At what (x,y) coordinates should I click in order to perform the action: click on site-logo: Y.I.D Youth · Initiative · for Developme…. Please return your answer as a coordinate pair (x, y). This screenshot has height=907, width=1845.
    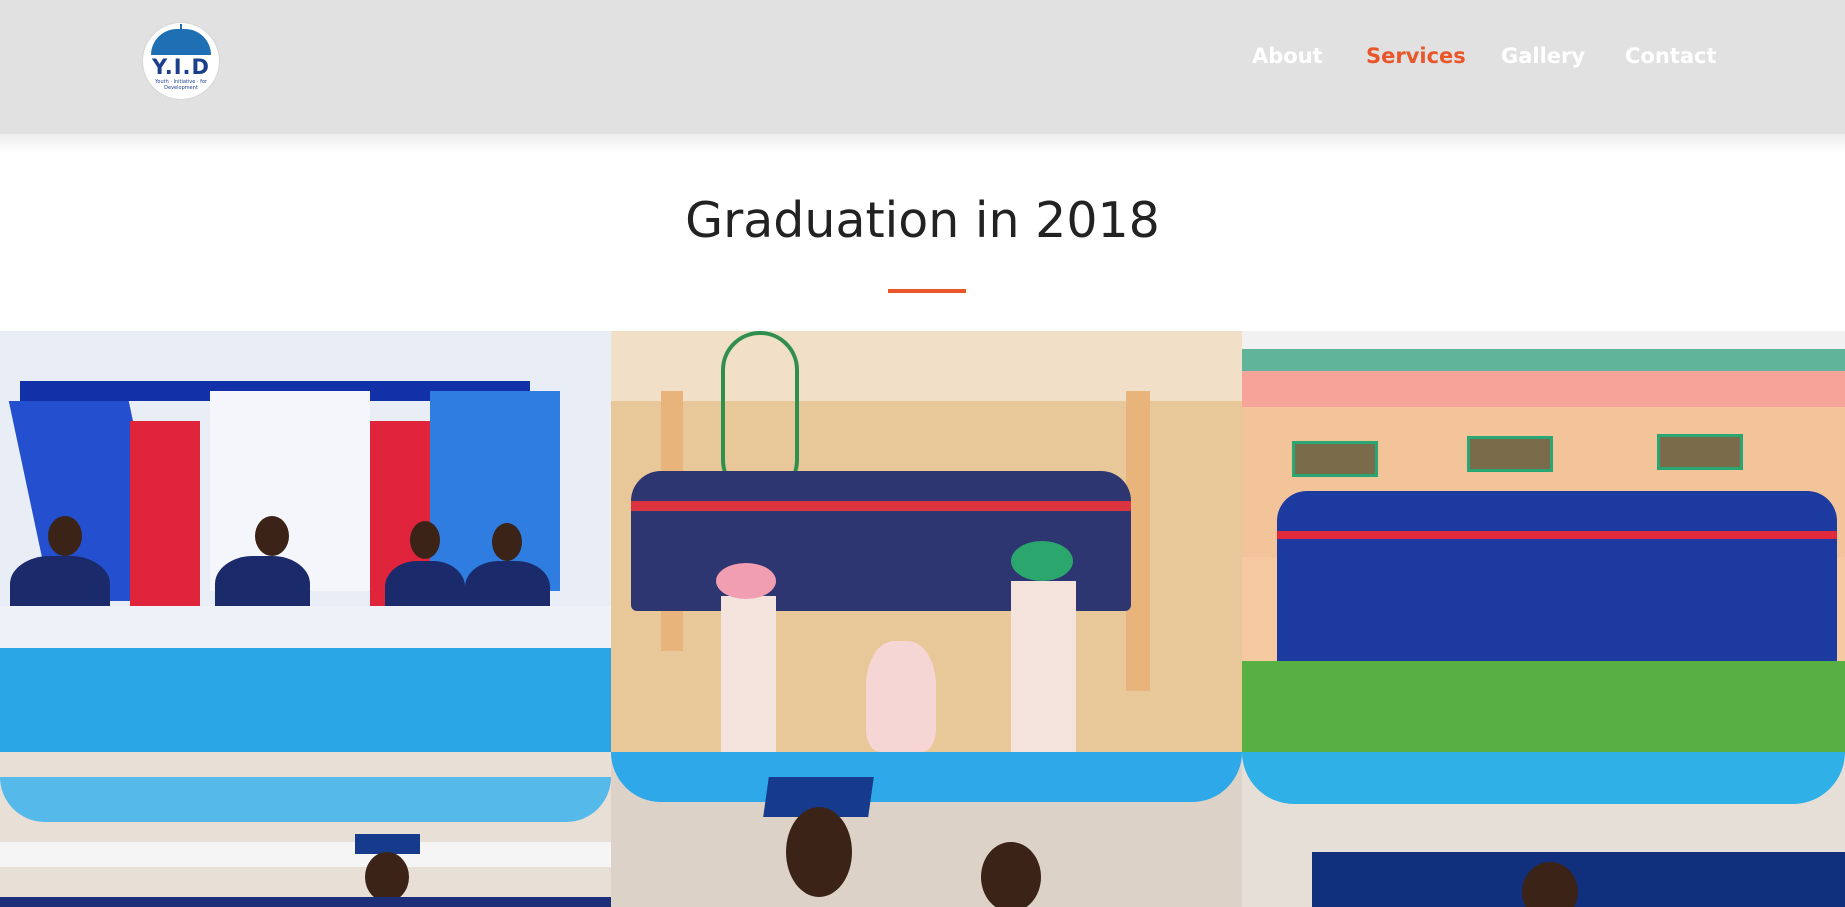
    Looking at the image, I should click on (181, 61).